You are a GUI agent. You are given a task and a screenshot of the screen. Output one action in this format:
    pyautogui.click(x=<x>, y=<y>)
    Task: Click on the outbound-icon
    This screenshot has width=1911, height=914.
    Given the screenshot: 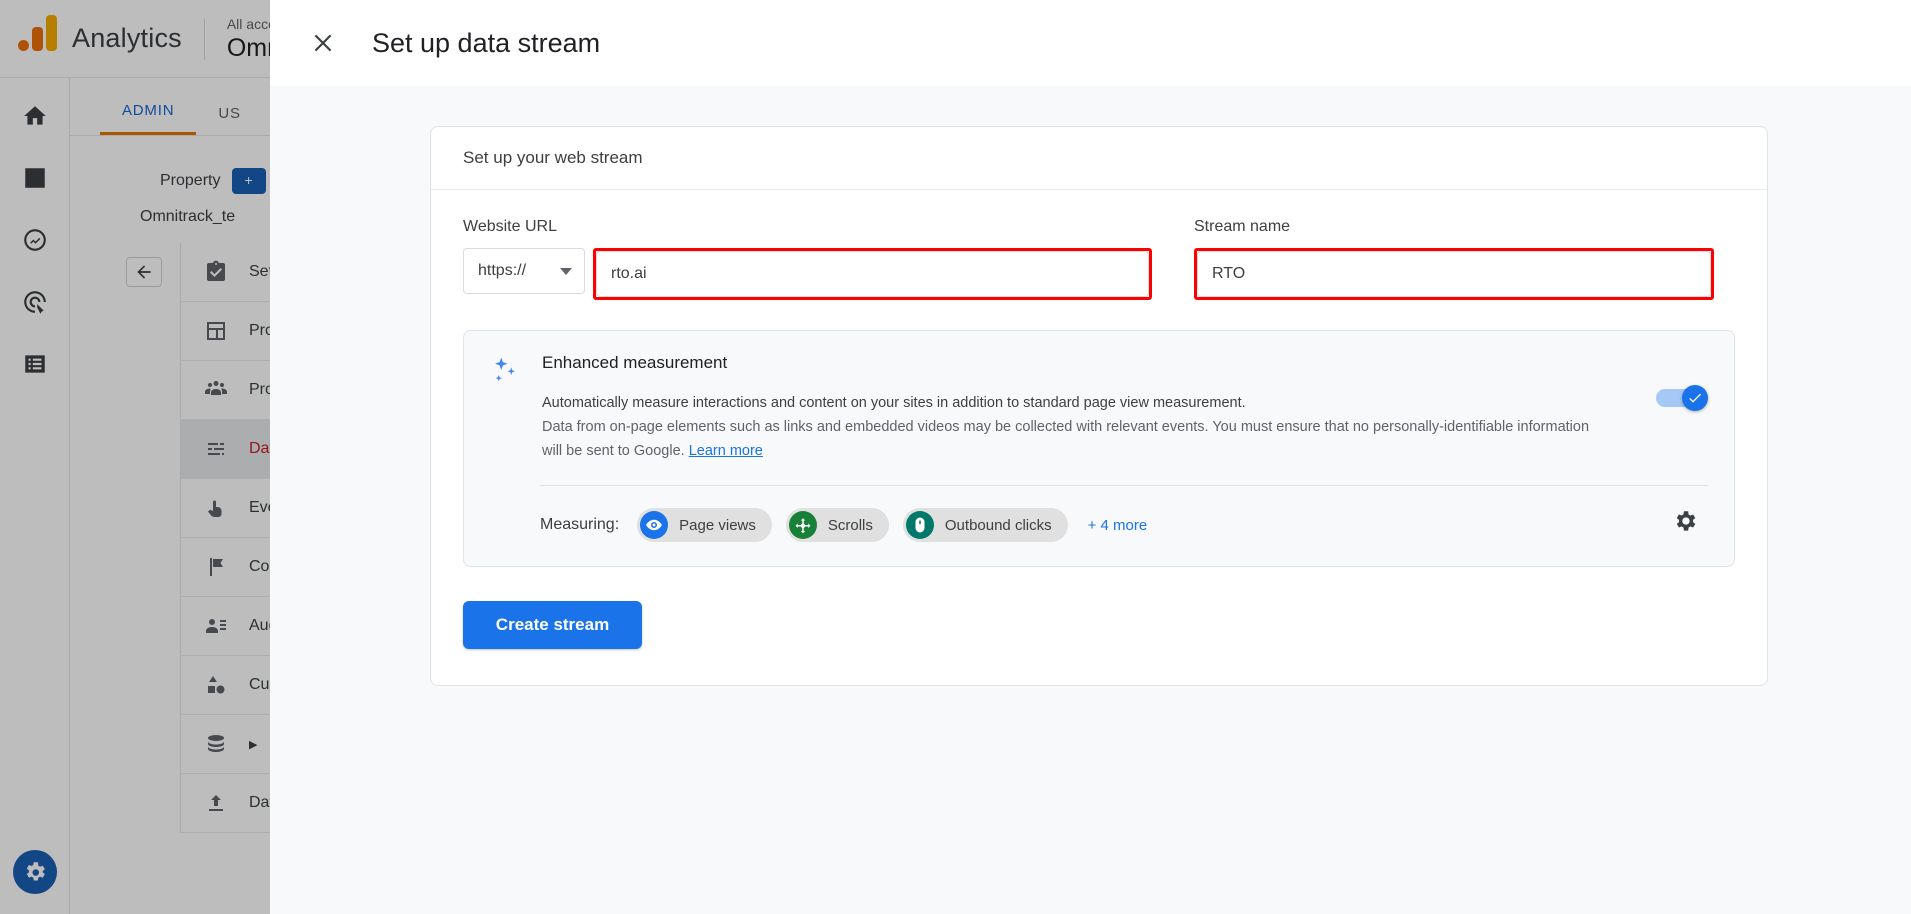 What is the action you would take?
    pyautogui.click(x=919, y=525)
    